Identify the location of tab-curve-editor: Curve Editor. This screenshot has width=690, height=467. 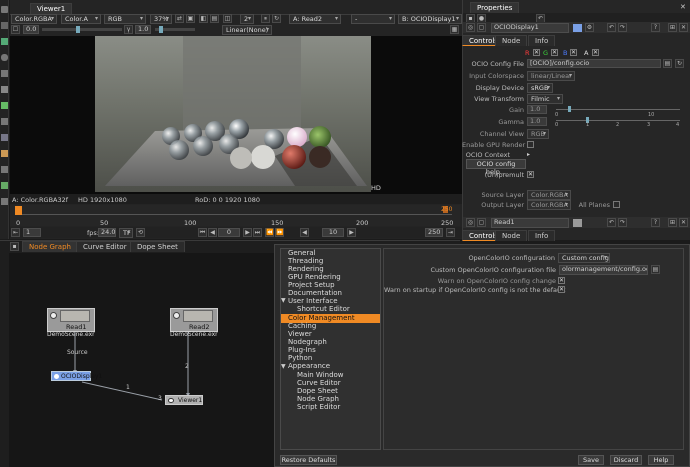
(105, 246).